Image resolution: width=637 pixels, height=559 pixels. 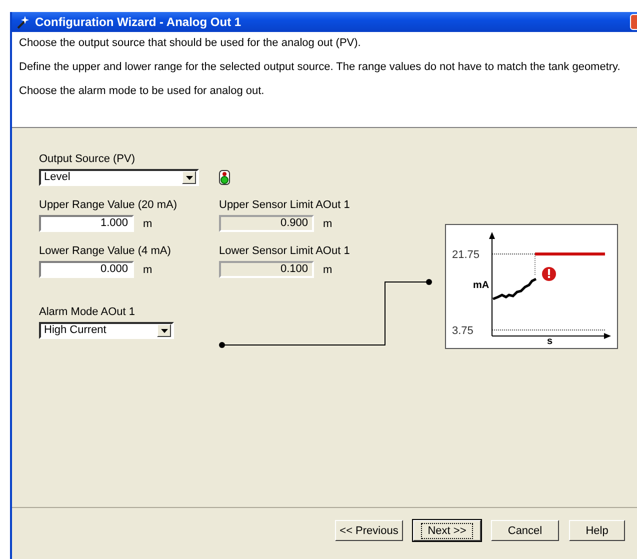 I want to click on wizard-button: Next >>, so click(x=447, y=530).